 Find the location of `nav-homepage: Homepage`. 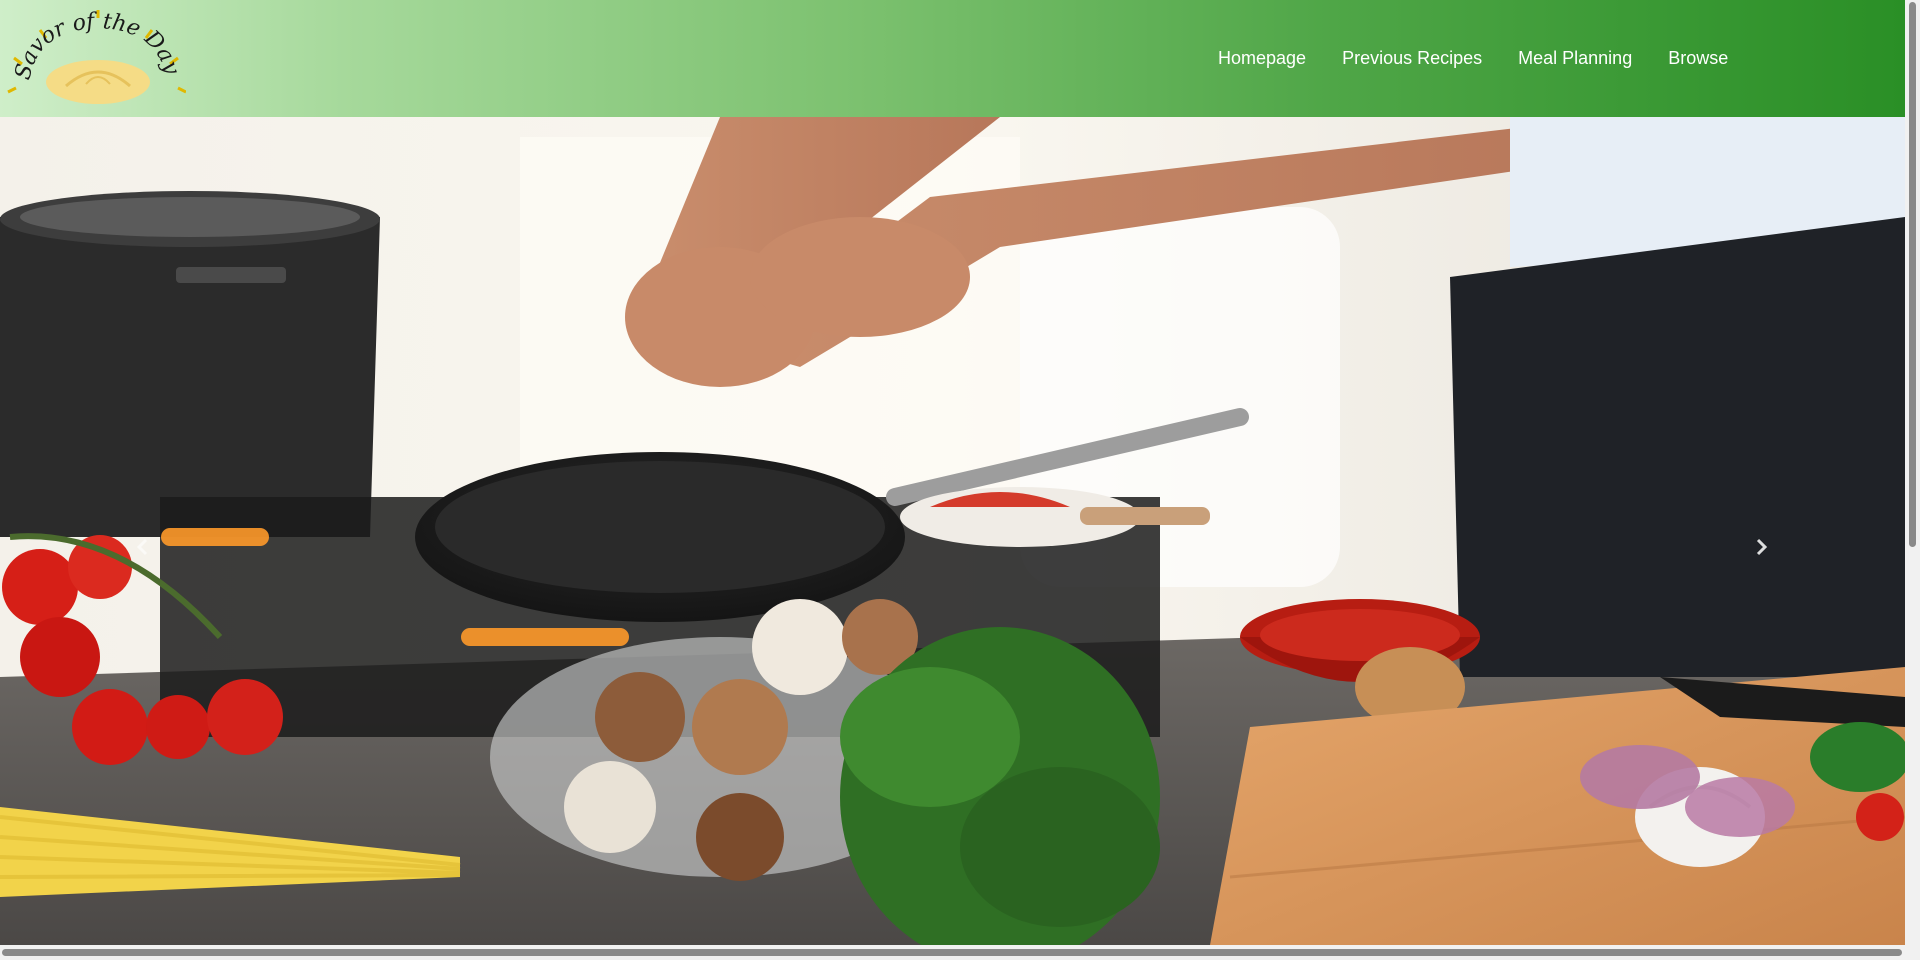

nav-homepage: Homepage is located at coordinates (1262, 58).